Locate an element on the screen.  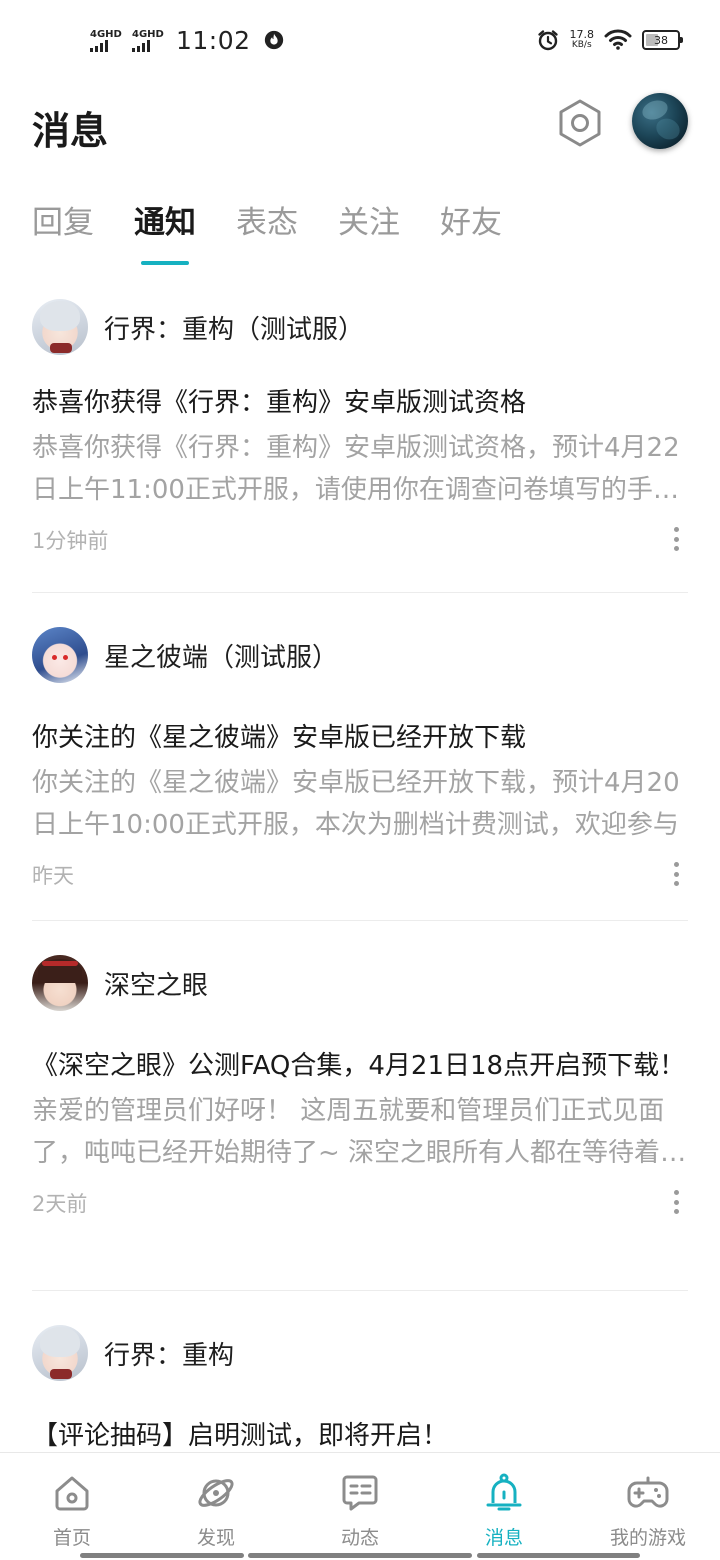
active-tab-indicator is located at coordinates (165, 263).